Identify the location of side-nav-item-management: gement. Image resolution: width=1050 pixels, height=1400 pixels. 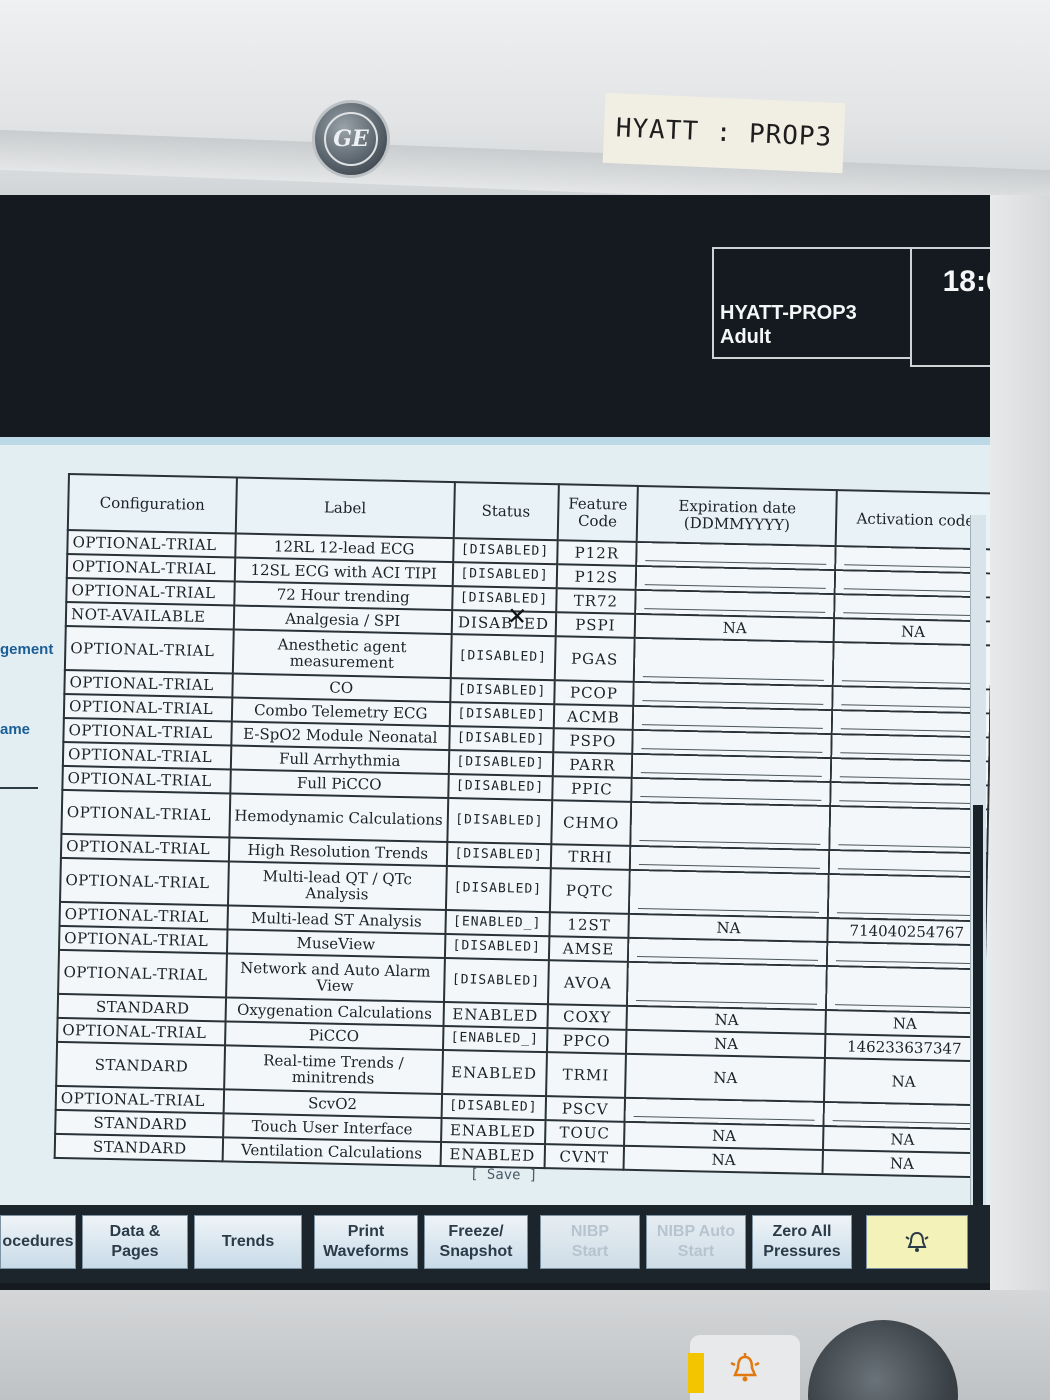
(26, 649).